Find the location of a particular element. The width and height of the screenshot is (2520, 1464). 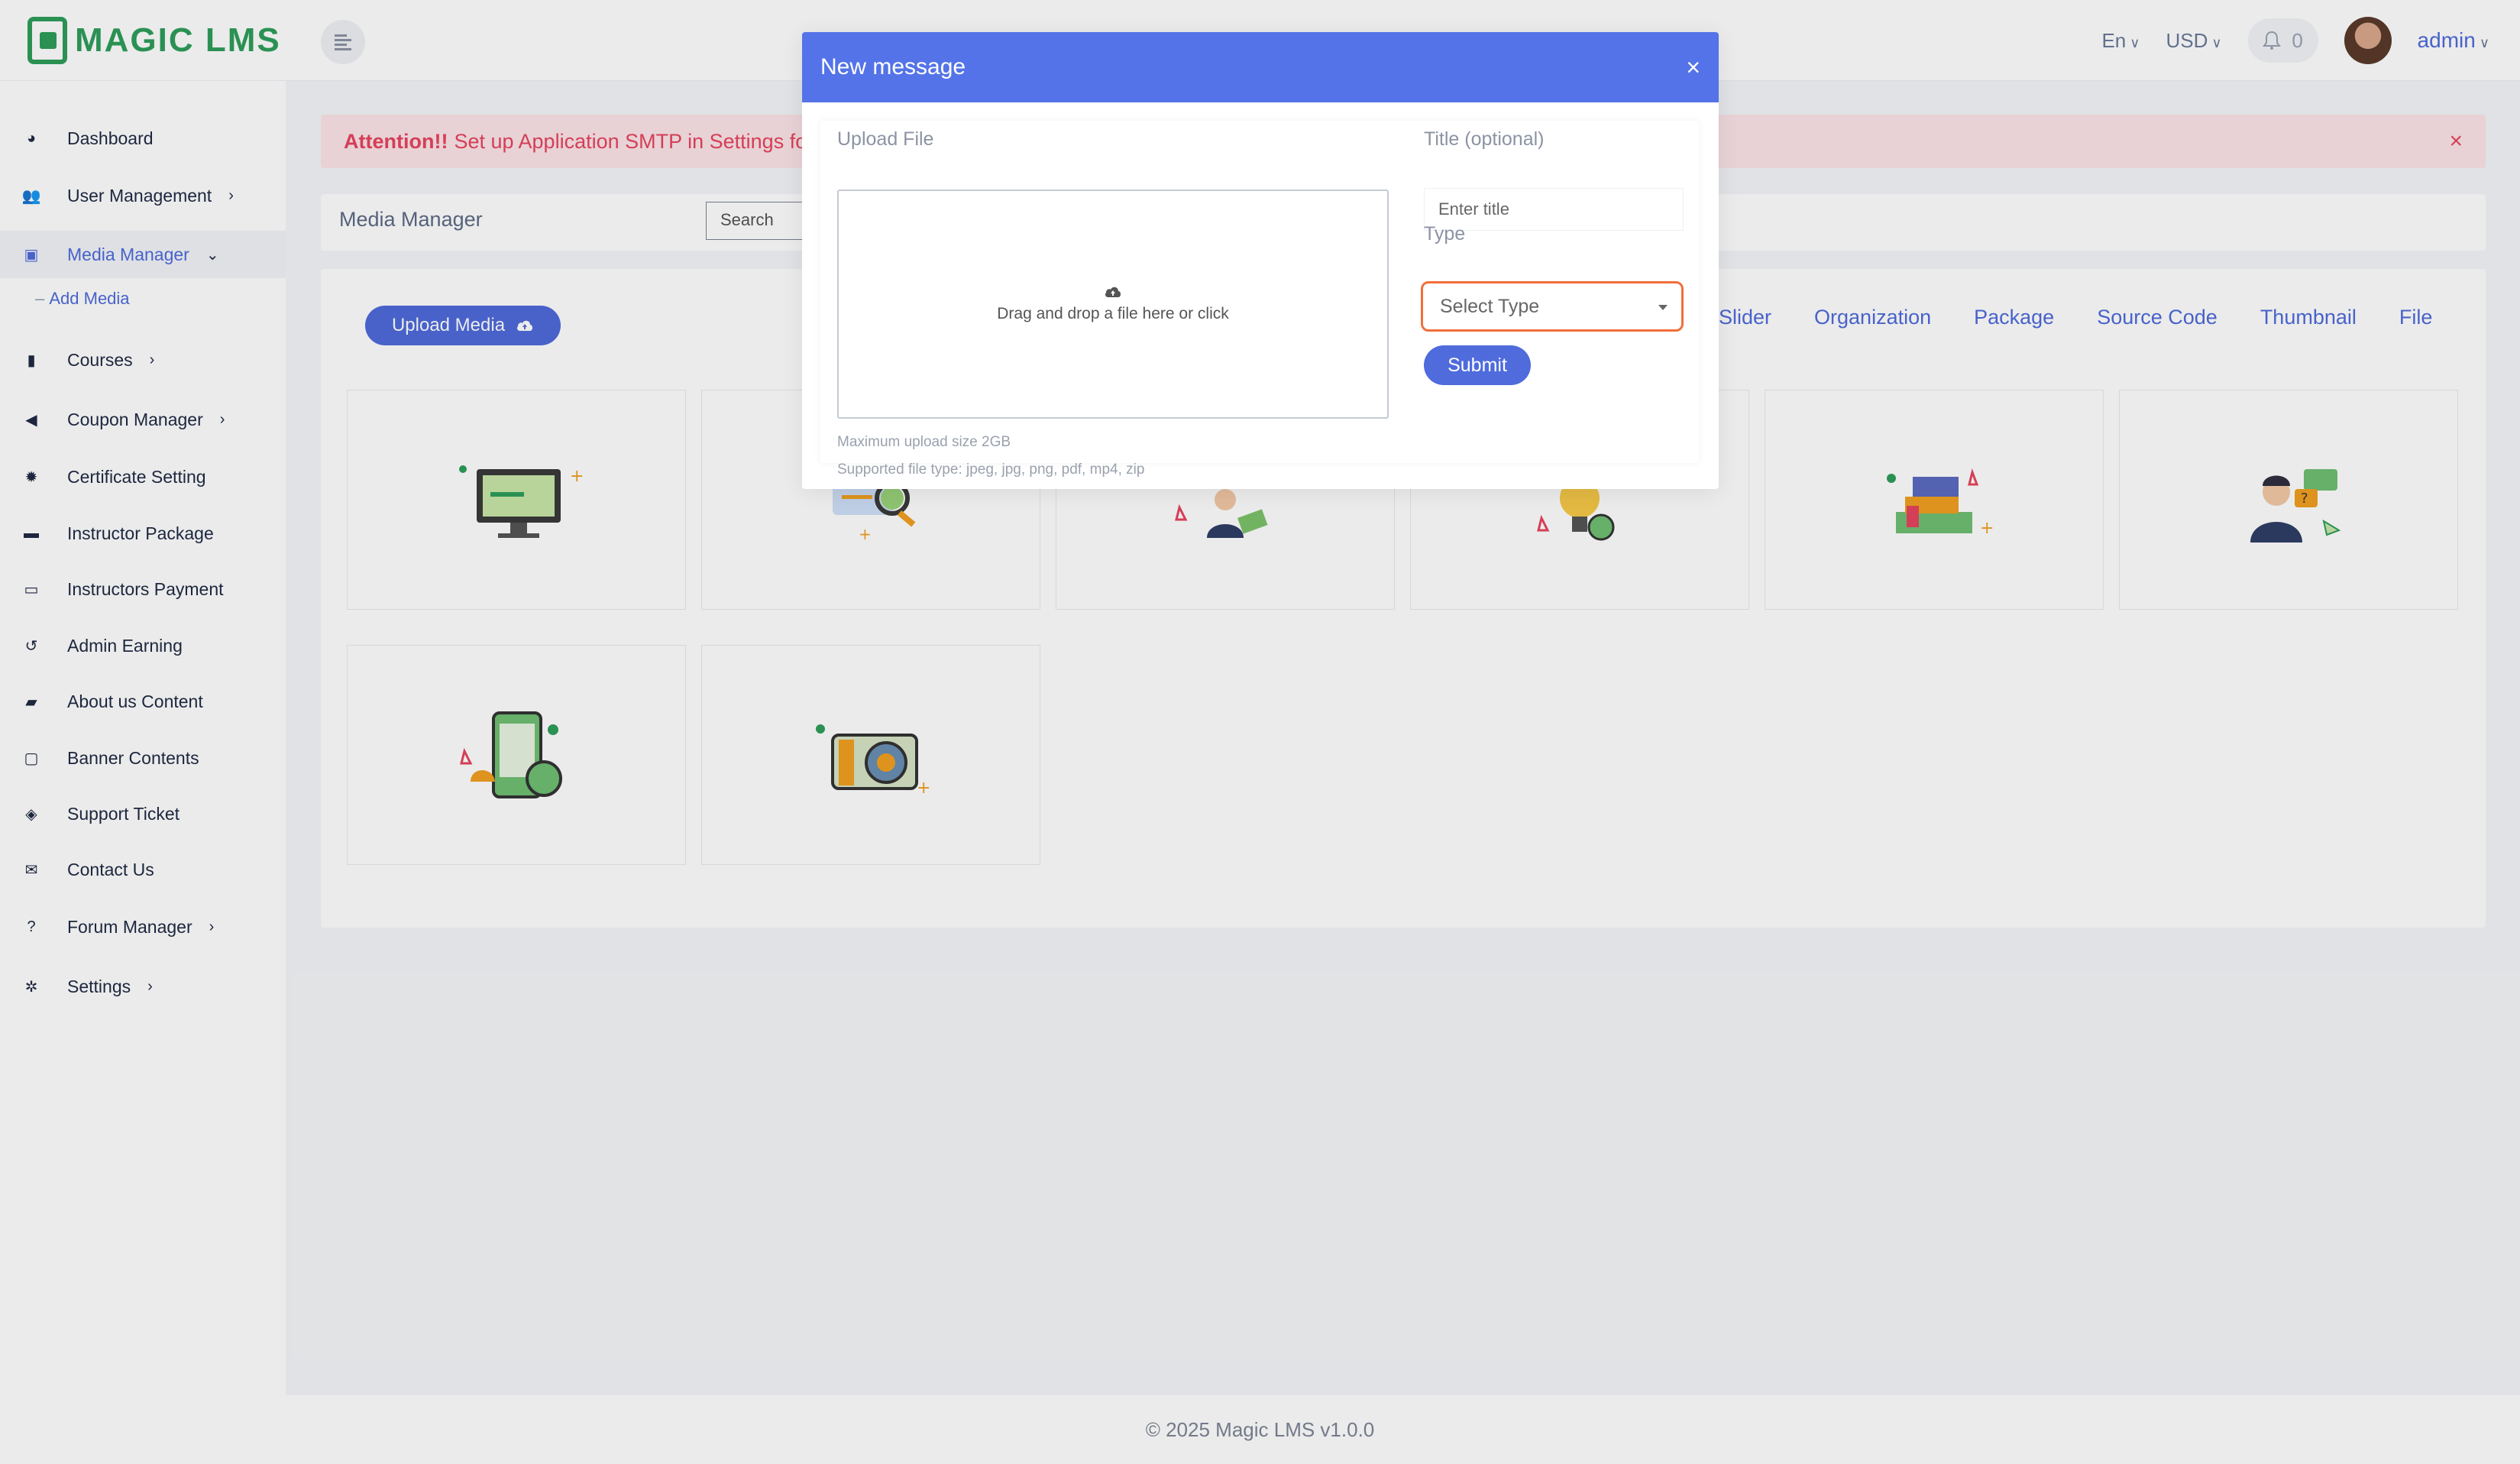

type-field-label: Type is located at coordinates (1445, 234).